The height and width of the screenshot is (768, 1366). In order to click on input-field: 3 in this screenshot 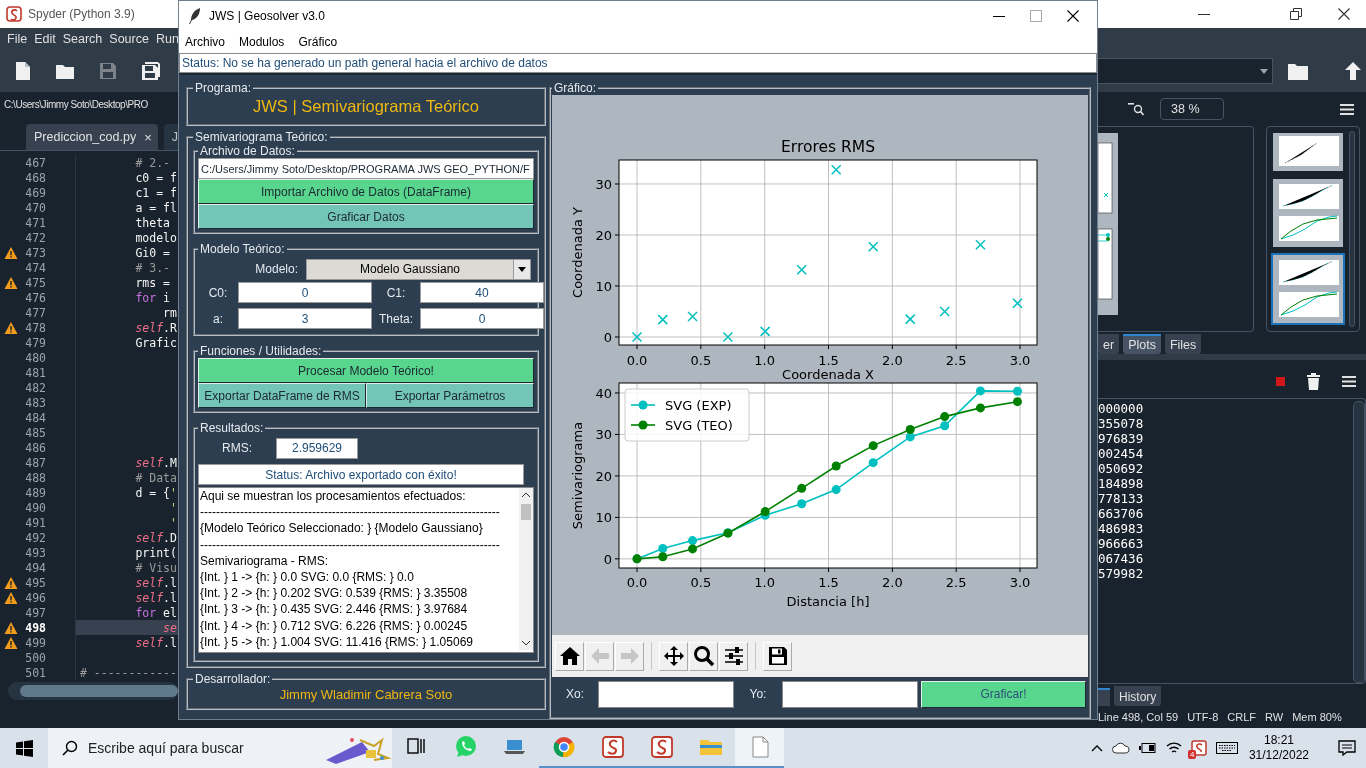, I will do `click(305, 318)`.